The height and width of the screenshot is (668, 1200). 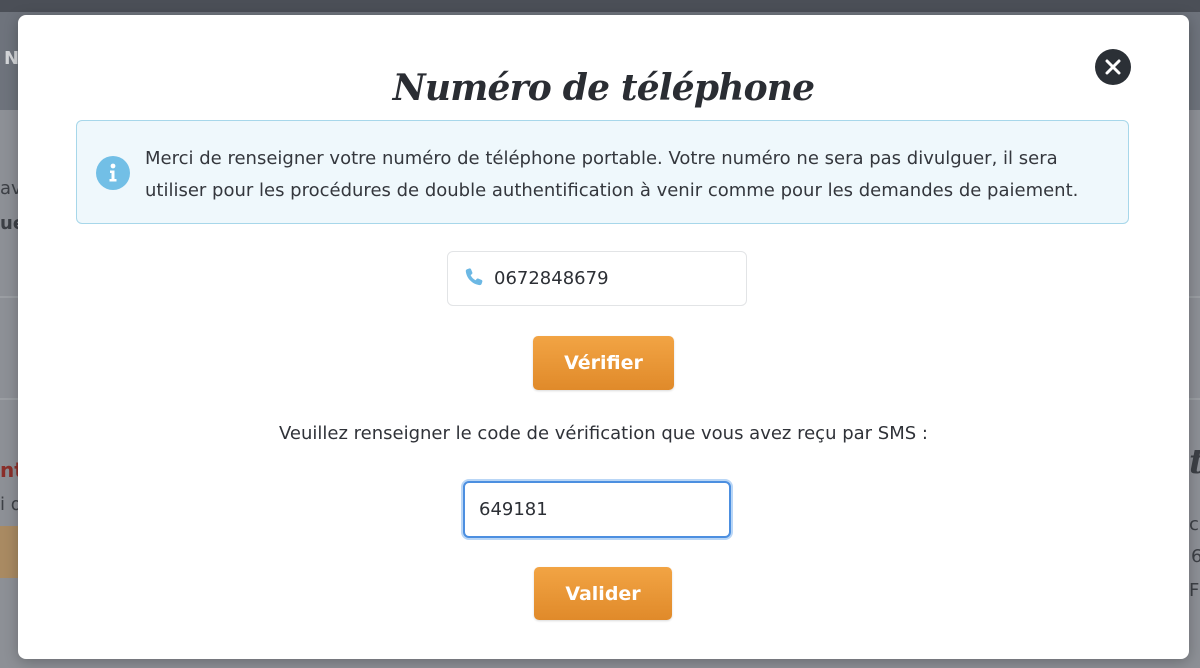 What do you see at coordinates (603, 88) in the screenshot?
I see `modal-title: Numéro de téléphone` at bounding box center [603, 88].